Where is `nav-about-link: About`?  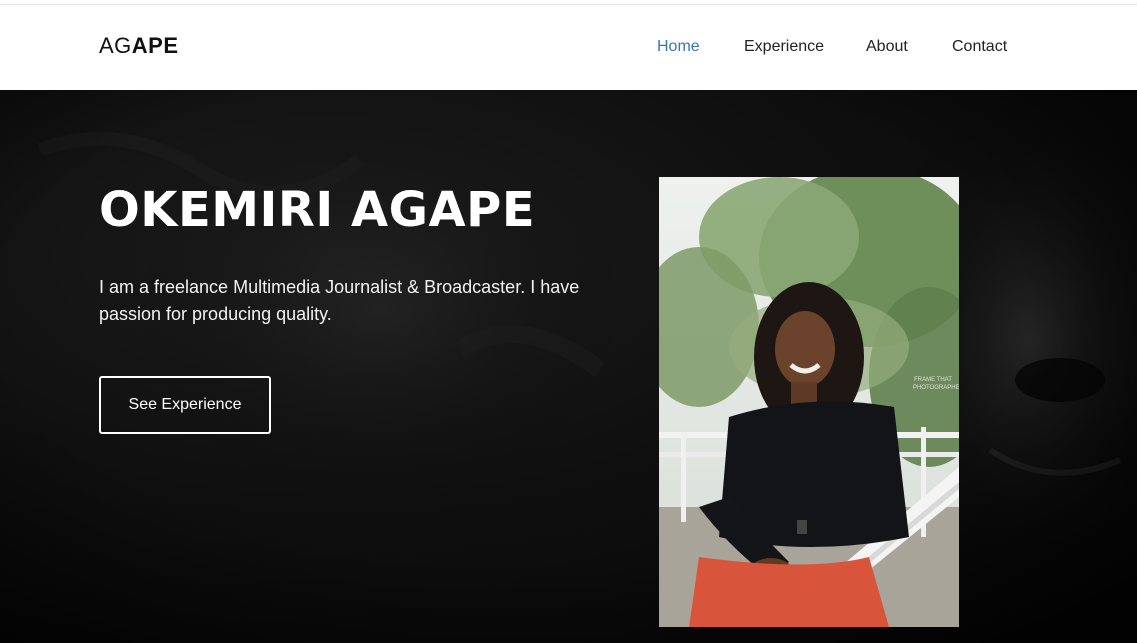
nav-about-link: About is located at coordinates (887, 47).